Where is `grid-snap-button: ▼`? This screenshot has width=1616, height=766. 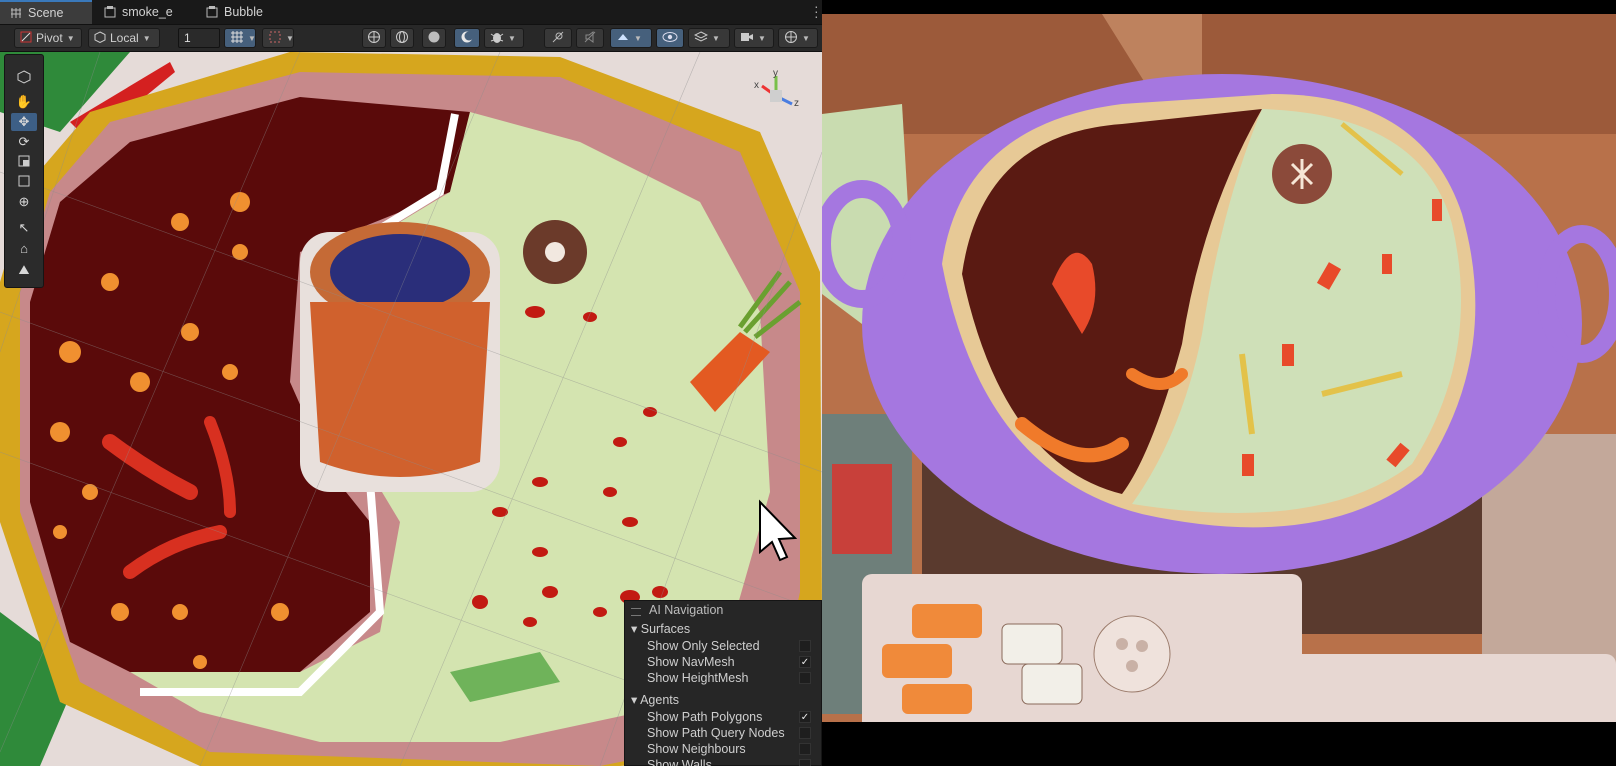
grid-snap-button: ▼ is located at coordinates (240, 38).